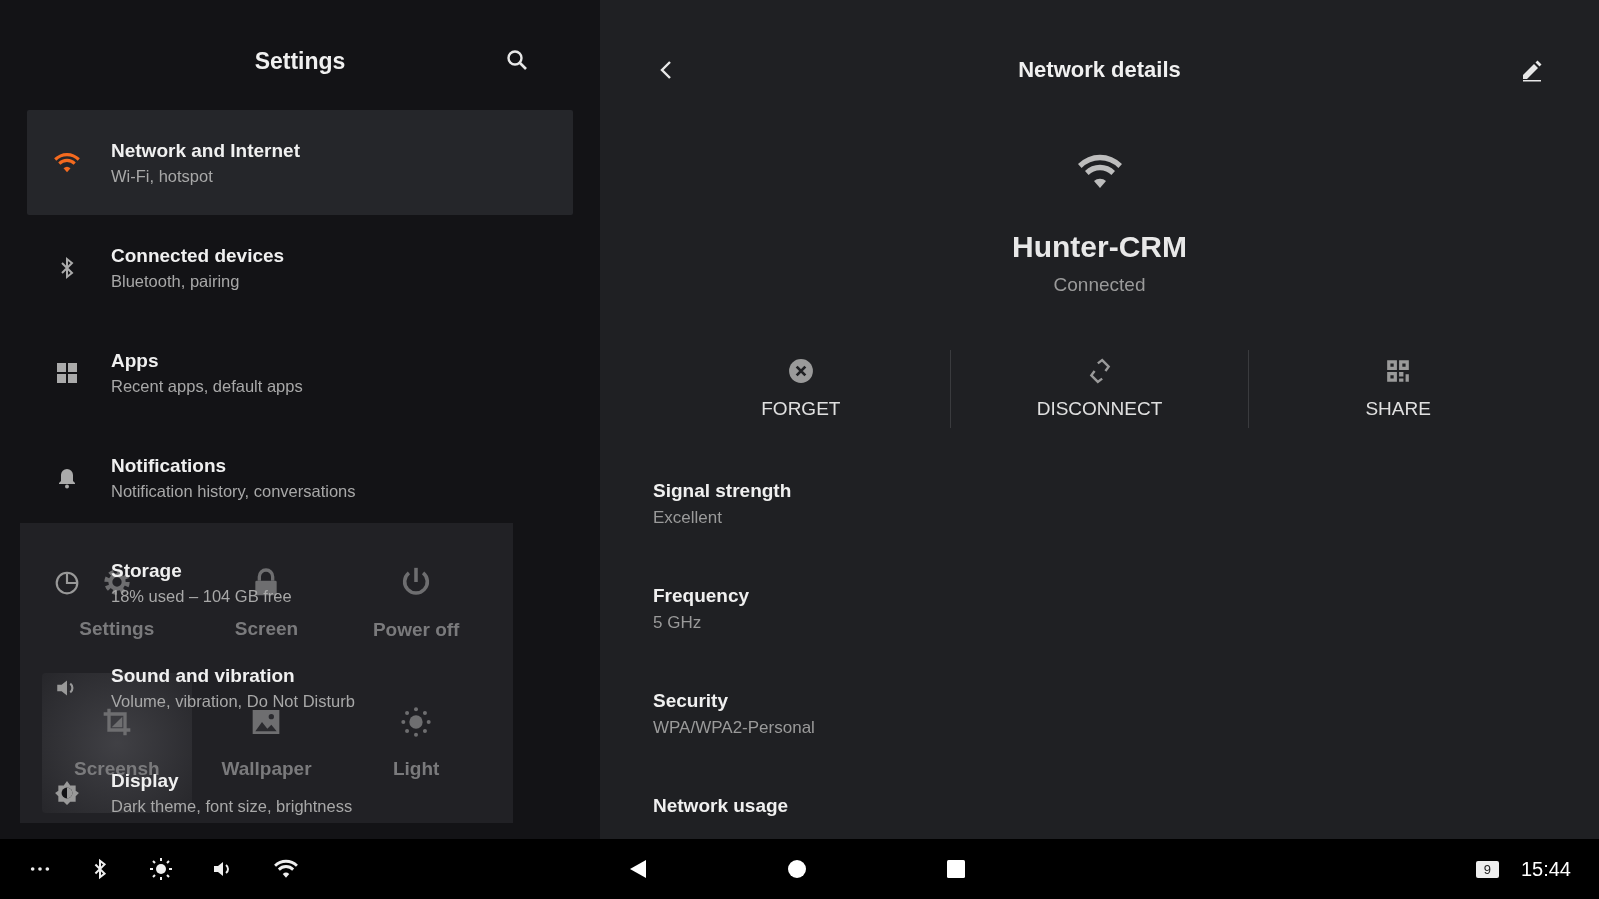  I want to click on quick-tile-label: Power off, so click(416, 630).